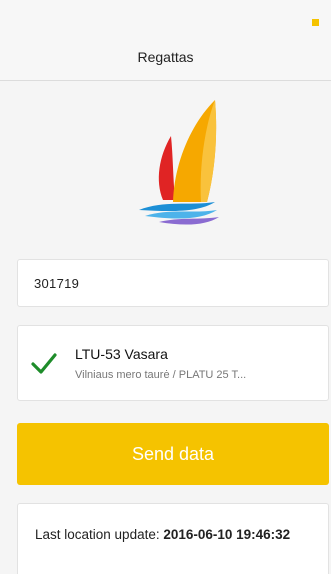 The height and width of the screenshot is (574, 331). Describe the element at coordinates (44, 363) in the screenshot. I see `checkmark-icon` at that location.